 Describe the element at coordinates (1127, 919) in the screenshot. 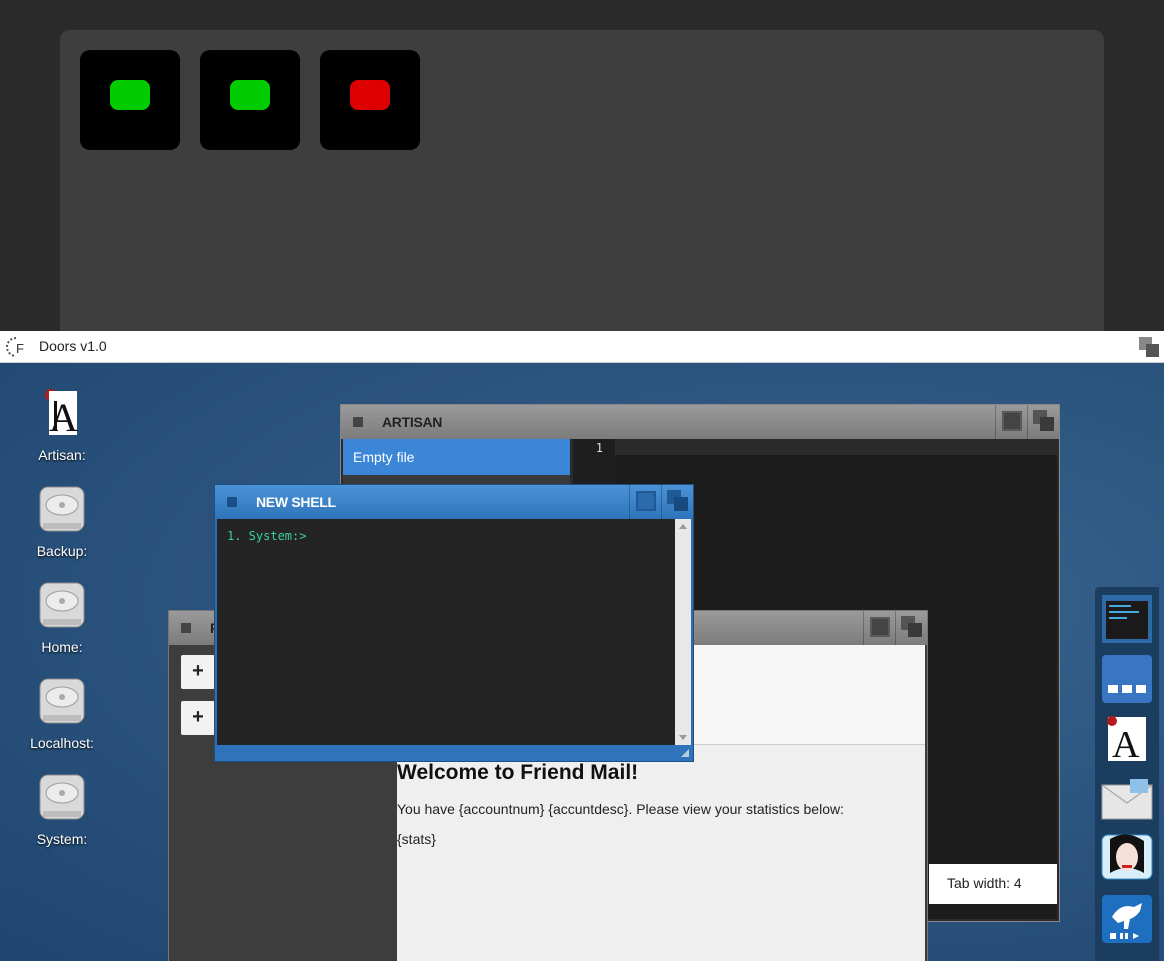

I see `media-player-icon` at that location.